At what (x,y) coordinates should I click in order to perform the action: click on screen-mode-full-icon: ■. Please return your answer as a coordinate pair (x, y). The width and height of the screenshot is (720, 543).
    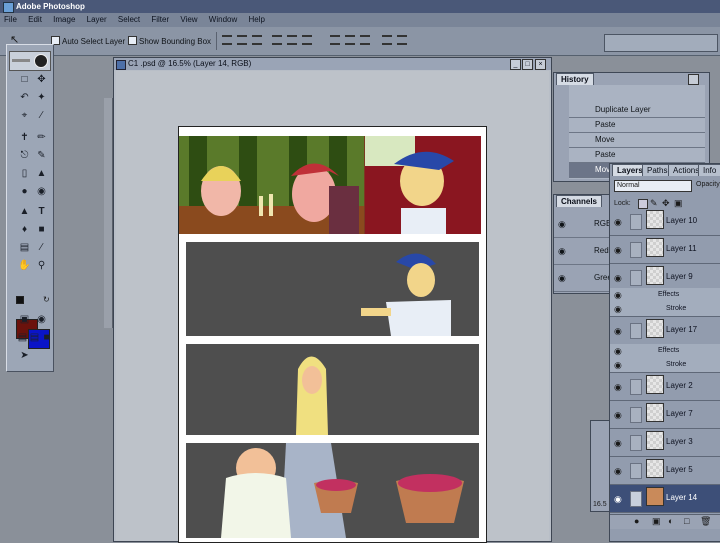
    Looking at the image, I should click on (46, 338).